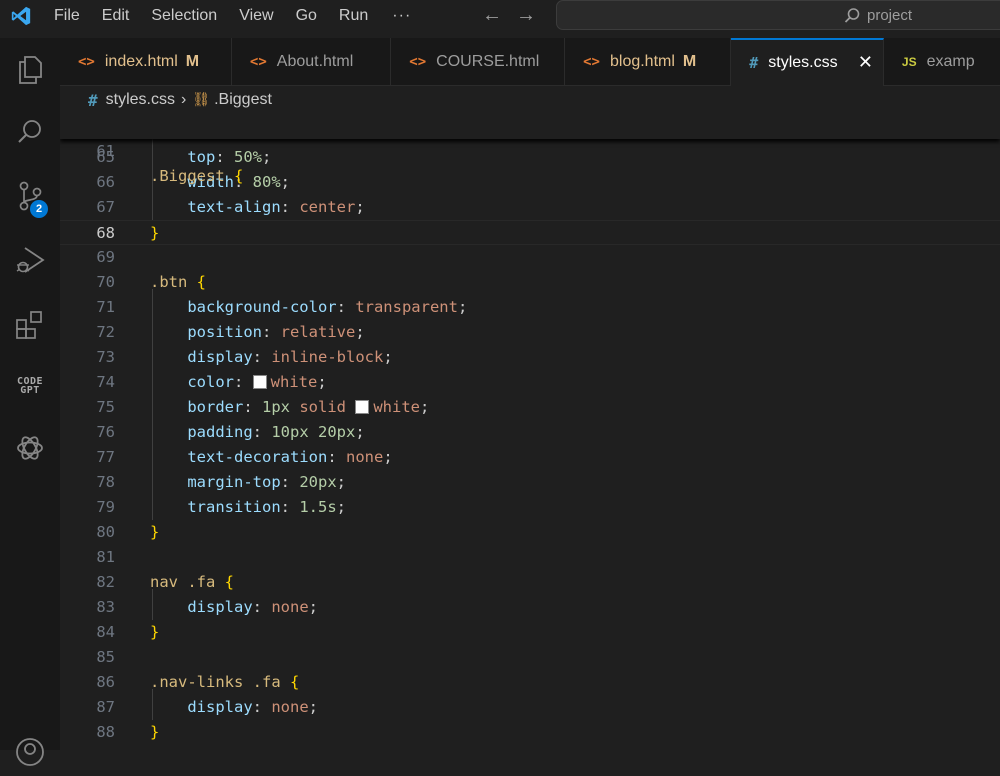  What do you see at coordinates (530, 682) in the screenshot?
I see `code-line: 86 .nav-links .fa {` at bounding box center [530, 682].